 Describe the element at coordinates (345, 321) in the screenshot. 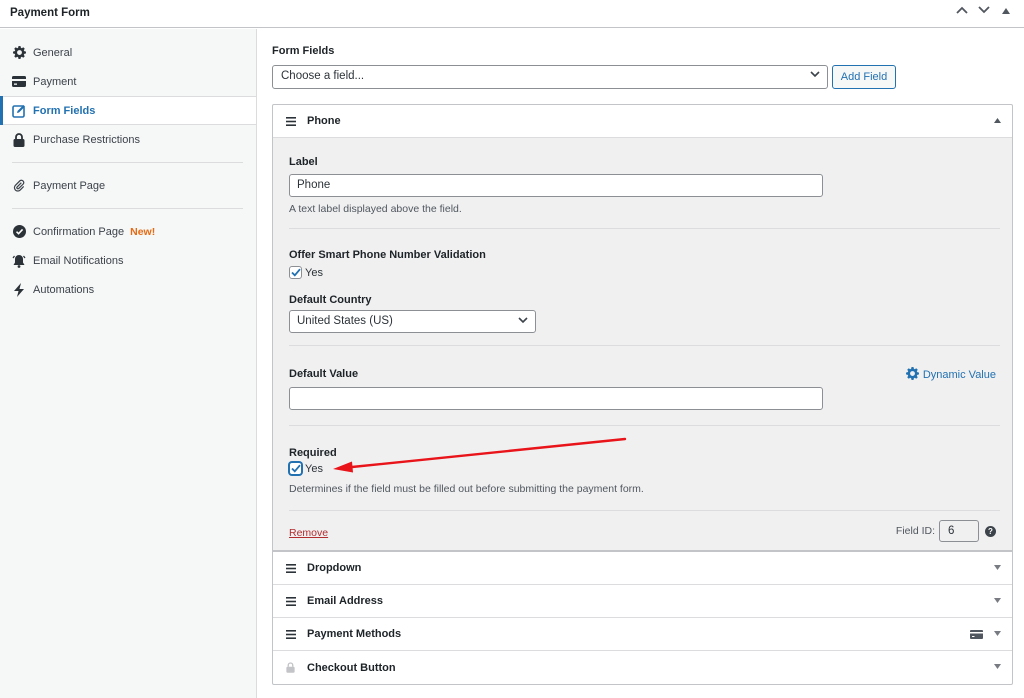

I see `country-value: United States (US)` at that location.